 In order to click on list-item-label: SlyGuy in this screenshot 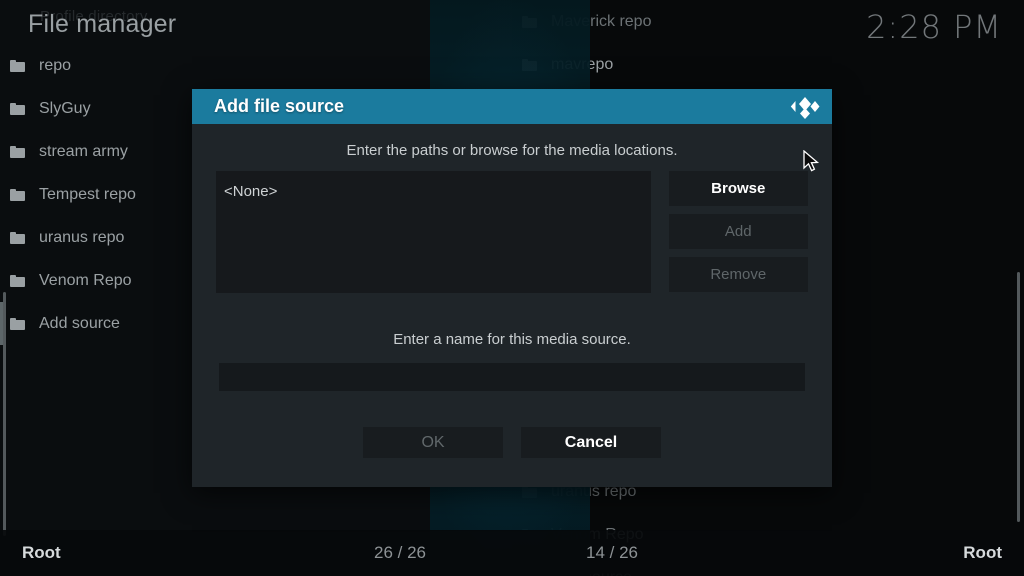, I will do `click(65, 108)`.